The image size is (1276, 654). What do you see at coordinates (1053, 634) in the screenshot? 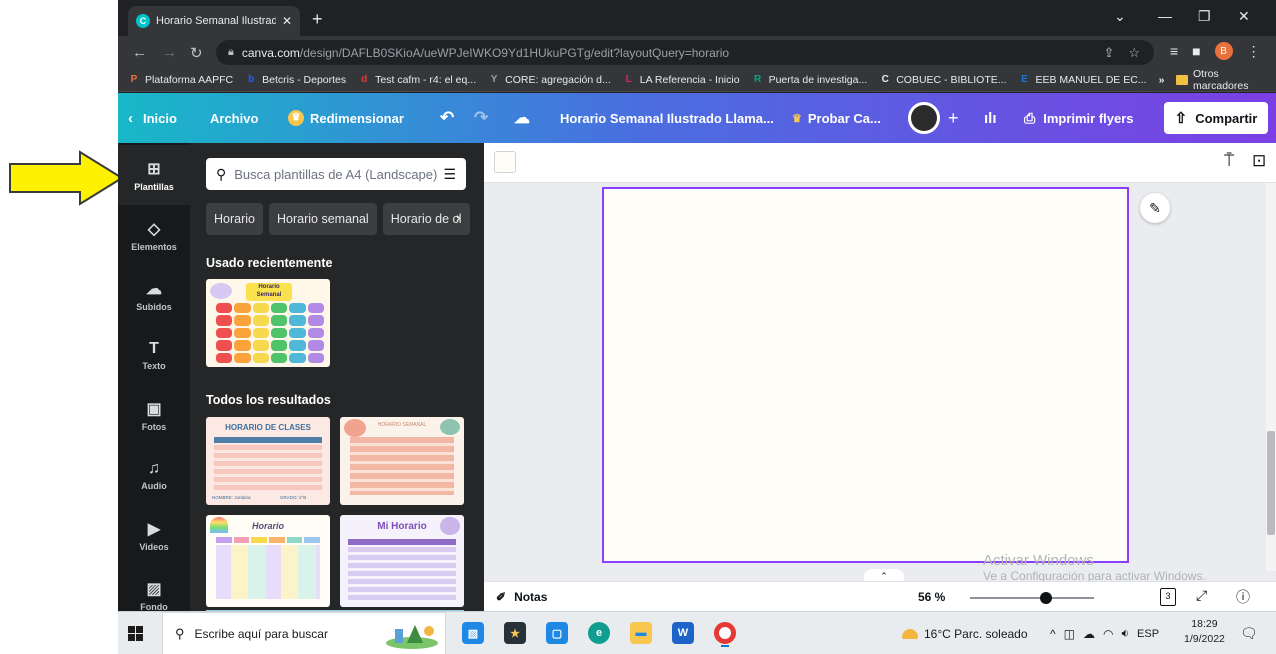
I see `chevron-up-icon: ^` at bounding box center [1053, 634].